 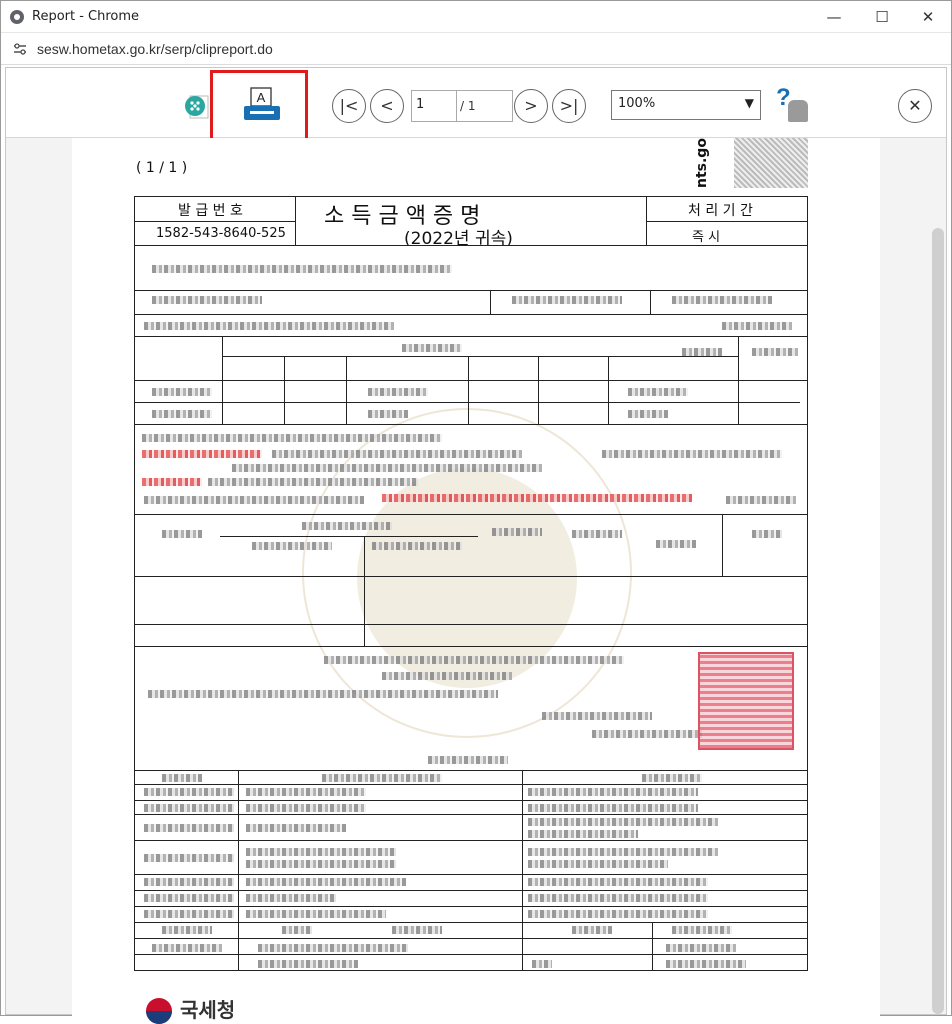 What do you see at coordinates (208, 1010) in the screenshot?
I see `footer-brand: 국세청` at bounding box center [208, 1010].